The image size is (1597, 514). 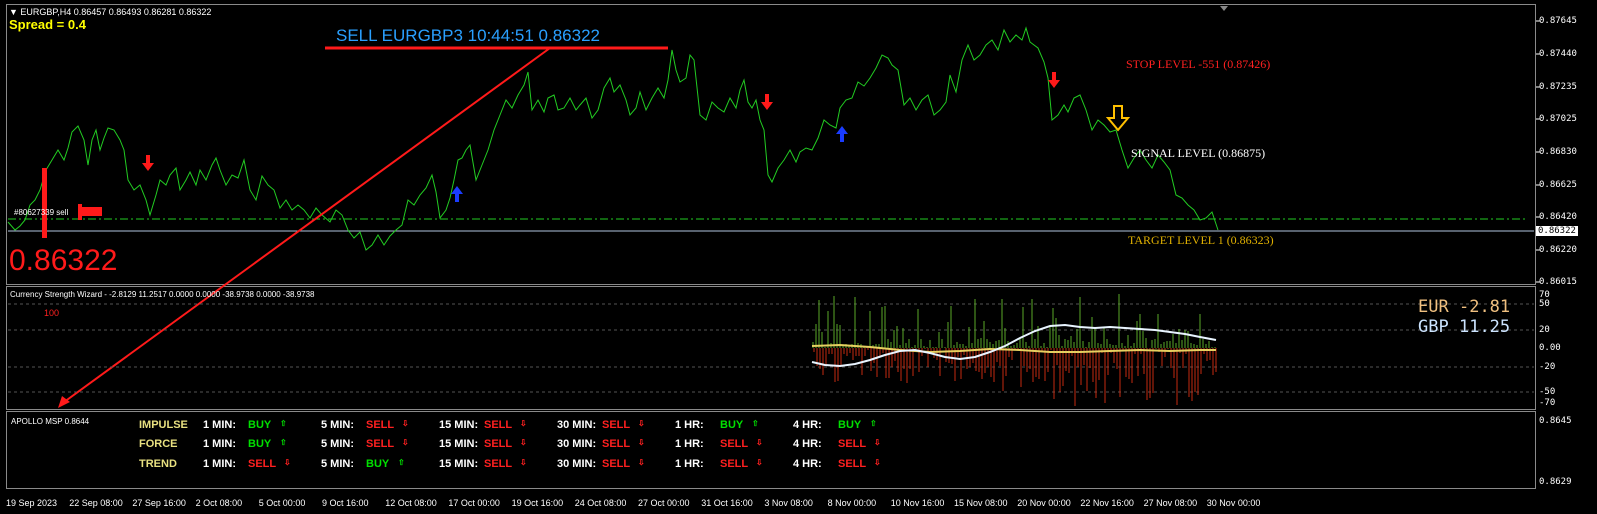 What do you see at coordinates (1547, 367) in the screenshot?
I see `ind-tick: -20` at bounding box center [1547, 367].